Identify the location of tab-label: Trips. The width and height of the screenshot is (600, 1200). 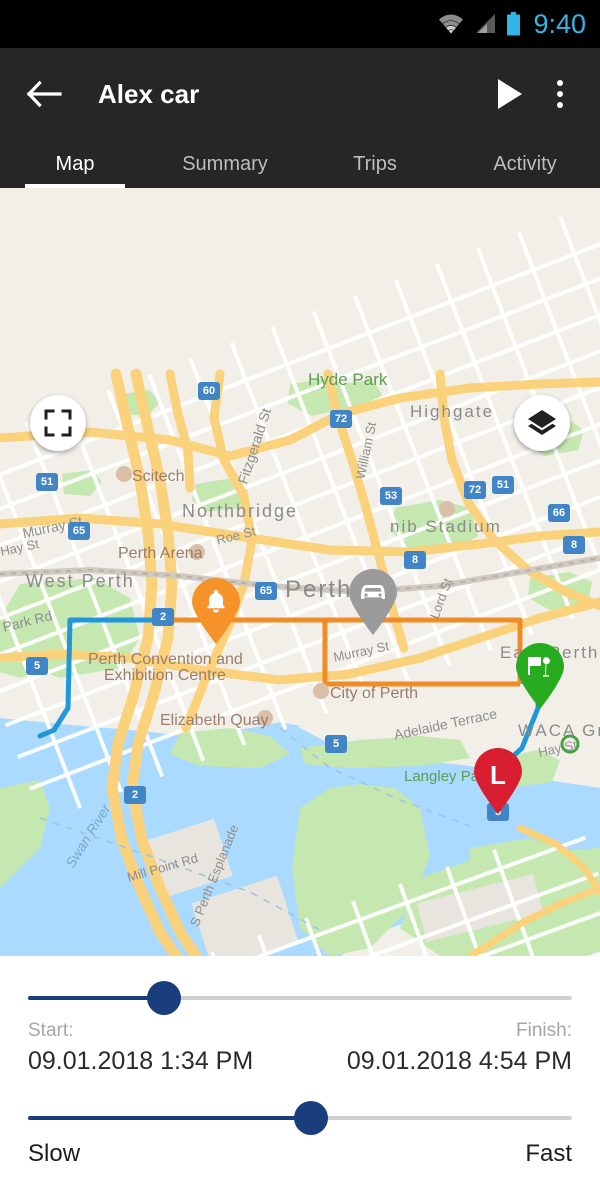
(375, 163).